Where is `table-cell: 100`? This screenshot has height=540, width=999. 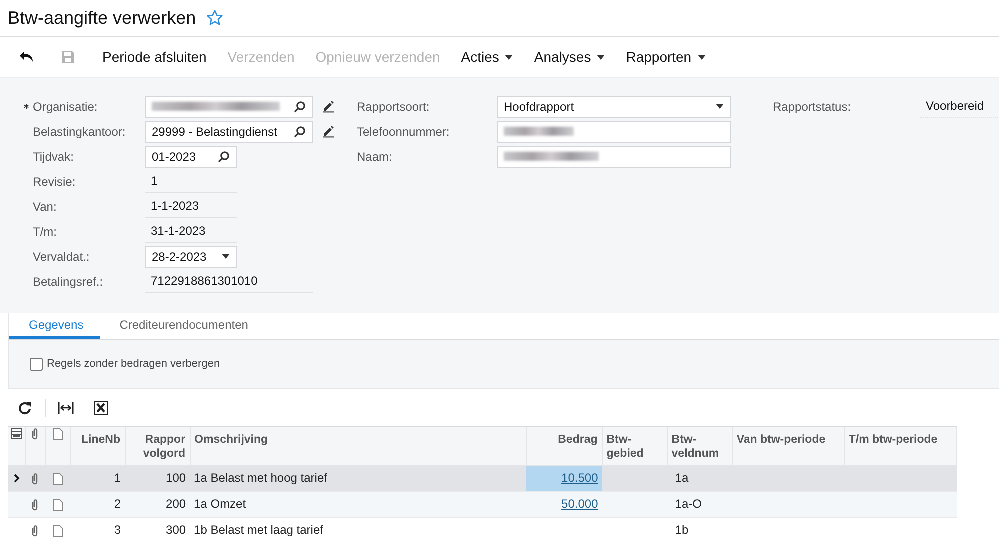
table-cell: 100 is located at coordinates (157, 478).